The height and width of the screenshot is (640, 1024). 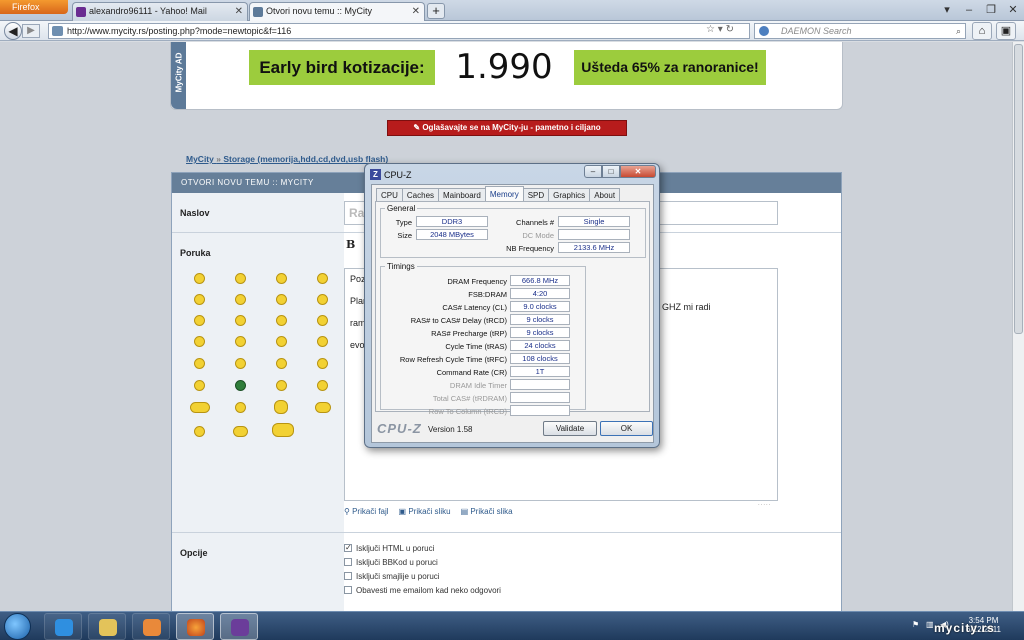 I want to click on group-smiley-icon, so click(x=283, y=430).